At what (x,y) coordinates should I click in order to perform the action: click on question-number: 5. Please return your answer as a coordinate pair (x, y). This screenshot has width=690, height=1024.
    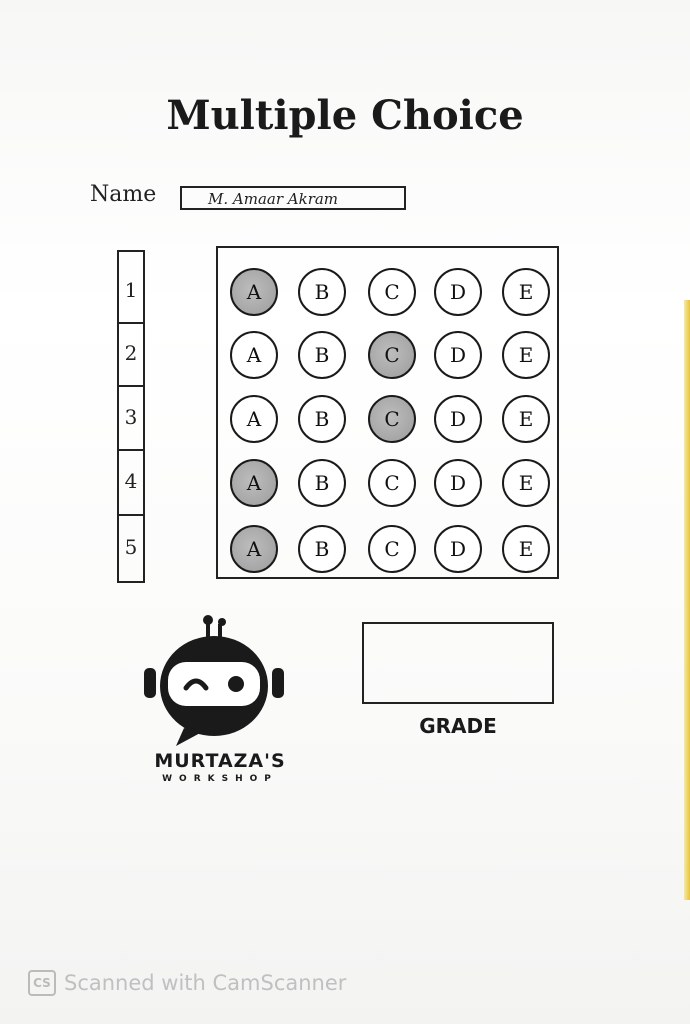
    Looking at the image, I should click on (131, 547).